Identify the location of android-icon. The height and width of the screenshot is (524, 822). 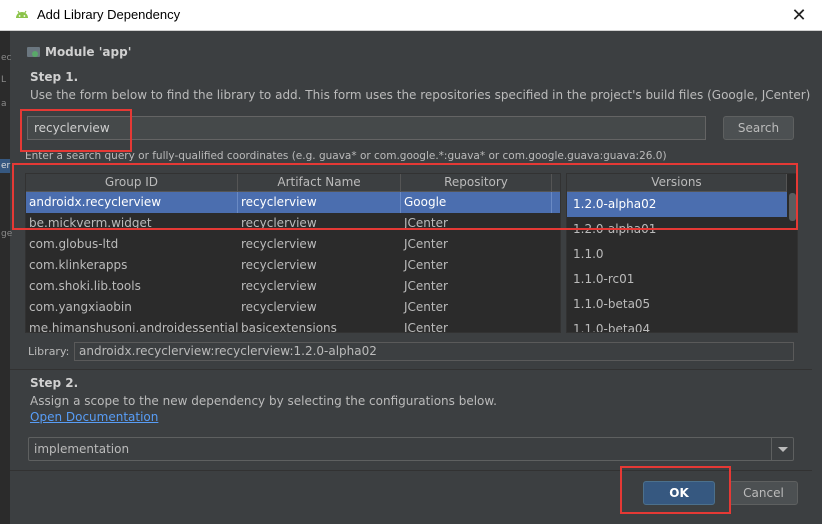
(22, 14).